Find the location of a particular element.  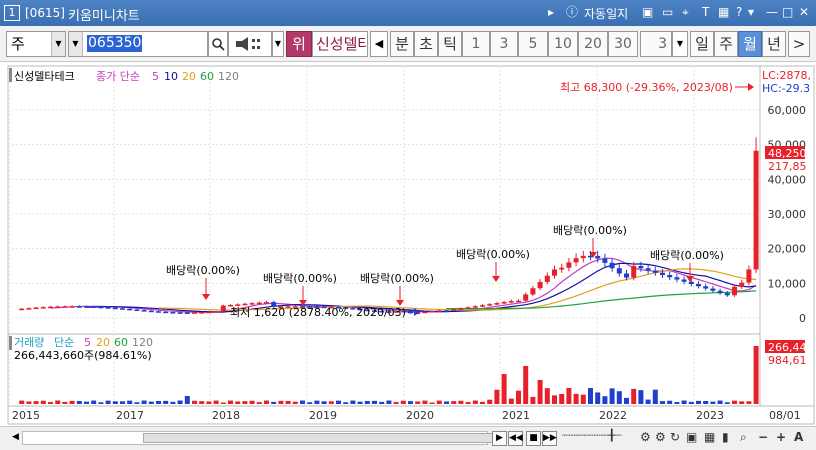

stop-icon: ■ is located at coordinates (533, 438).